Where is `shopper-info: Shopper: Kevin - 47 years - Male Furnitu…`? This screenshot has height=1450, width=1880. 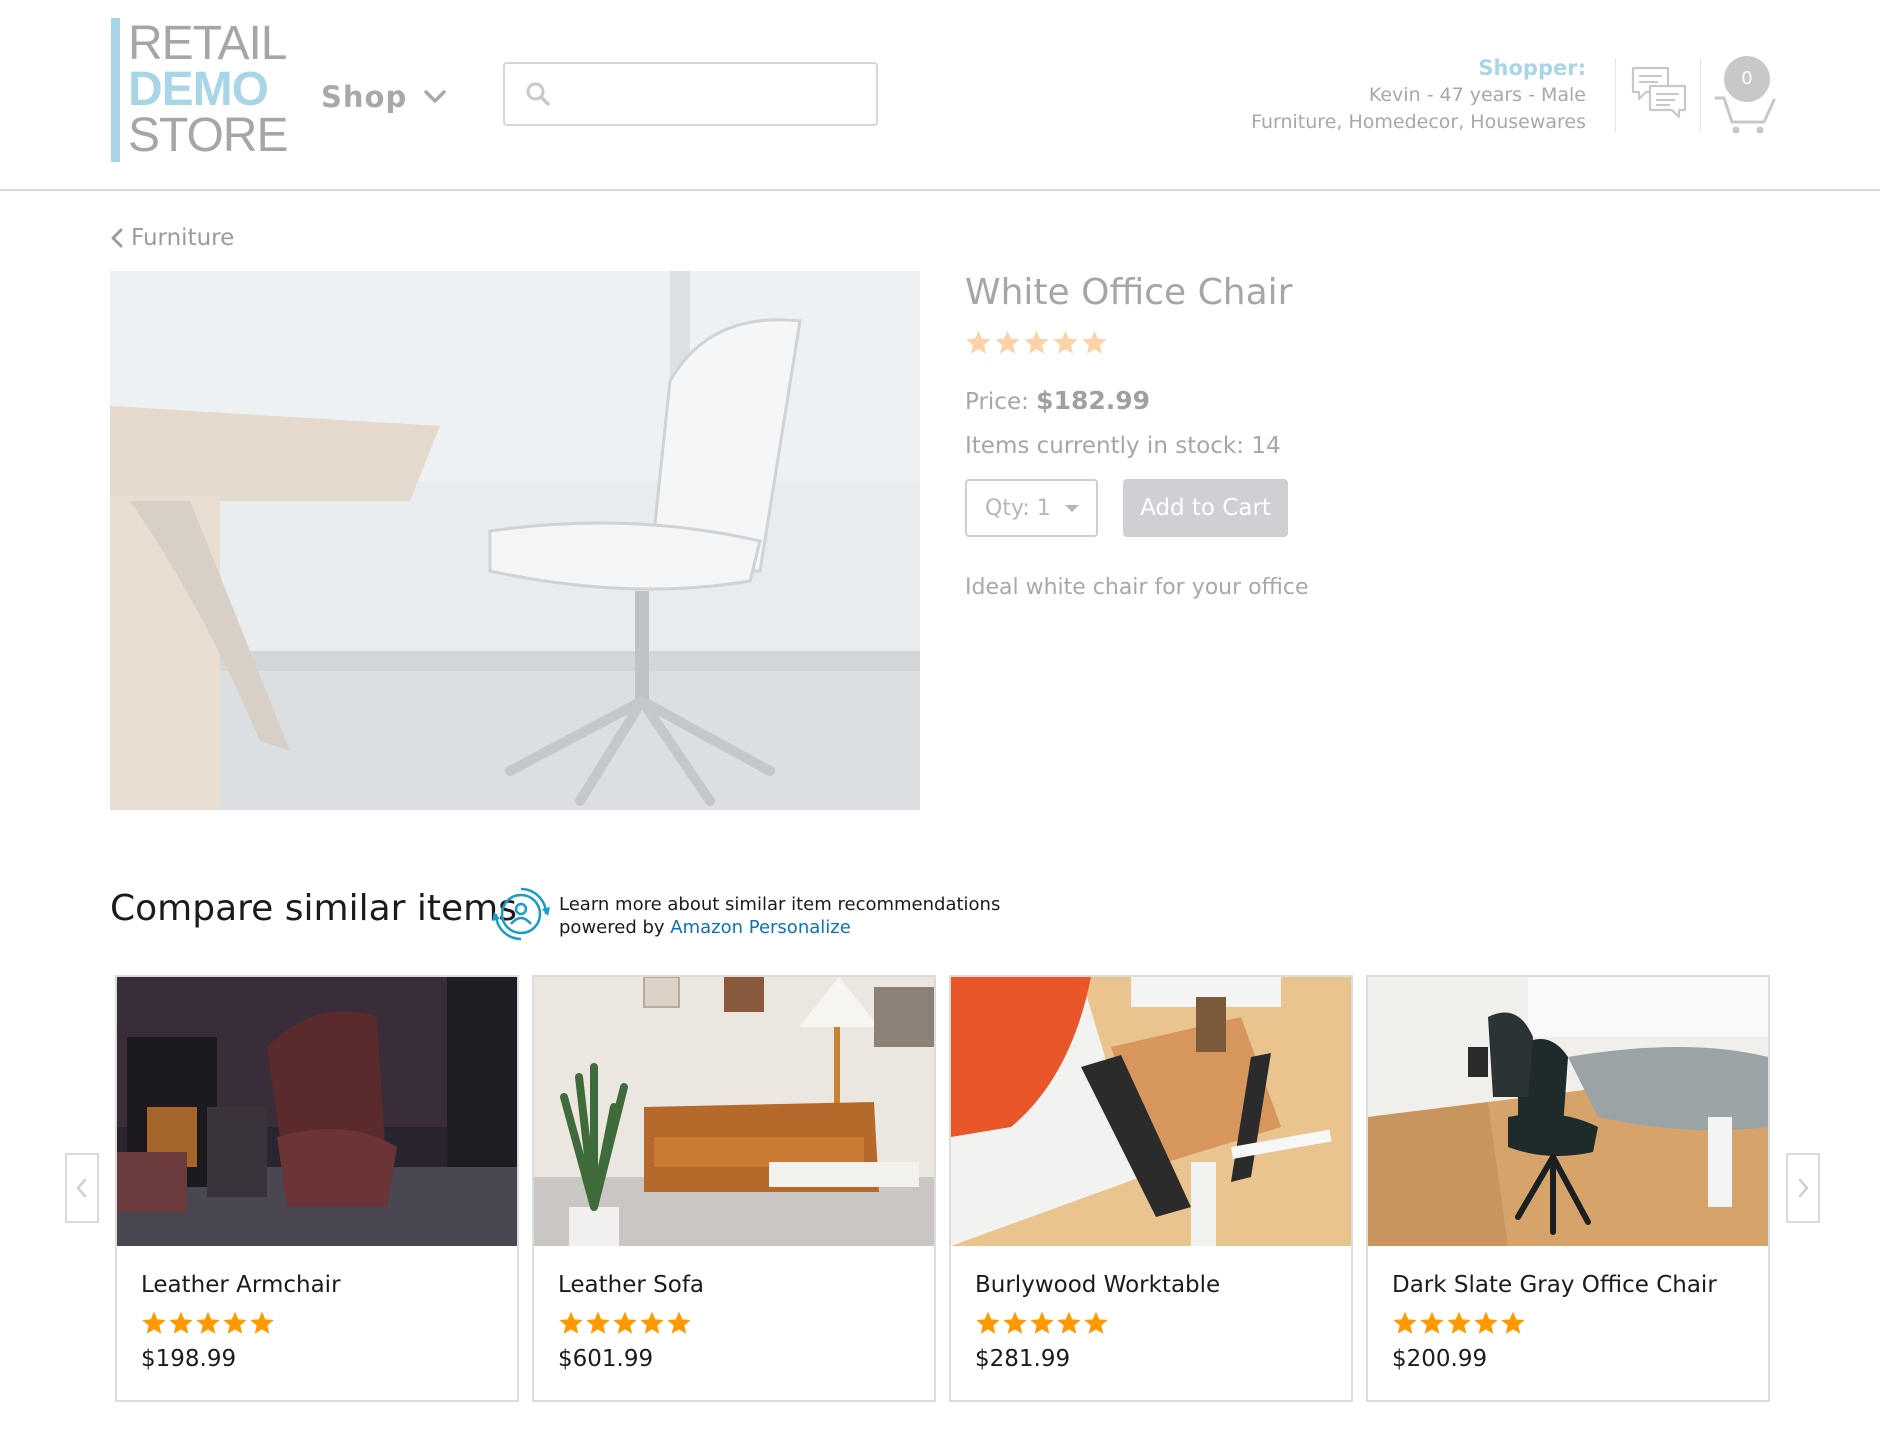 shopper-info: Shopper: Kevin - 47 years - Male Furnitu… is located at coordinates (1418, 95).